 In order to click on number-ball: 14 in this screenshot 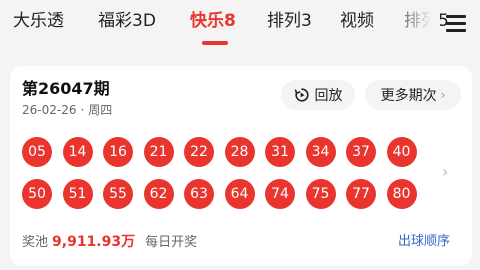, I will do `click(77, 152)`.